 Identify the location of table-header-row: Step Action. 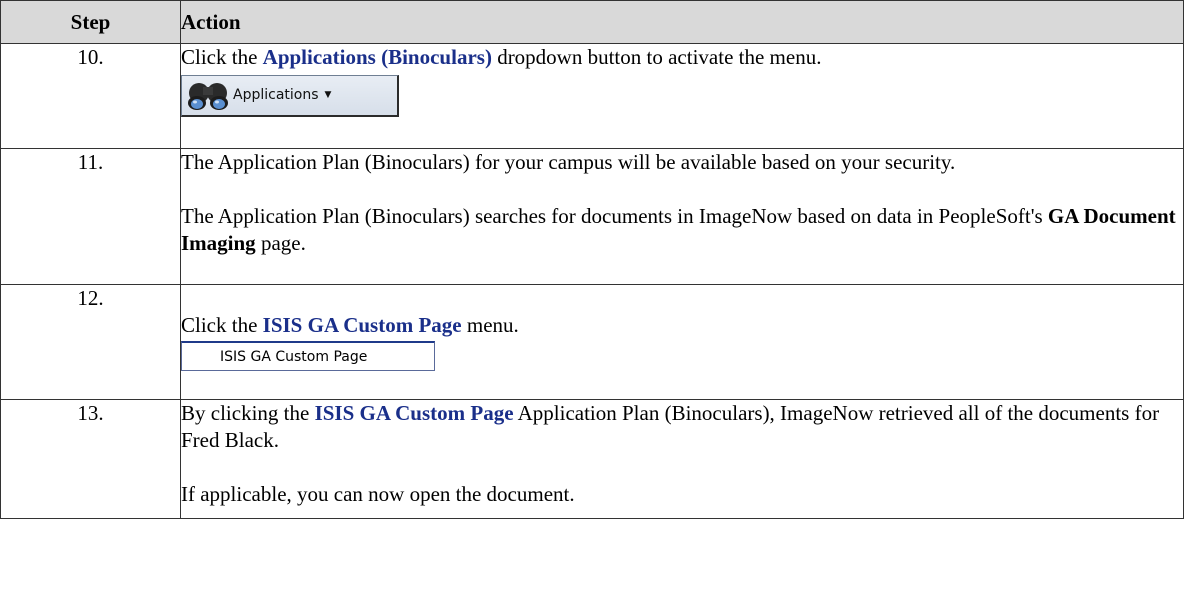
(592, 22).